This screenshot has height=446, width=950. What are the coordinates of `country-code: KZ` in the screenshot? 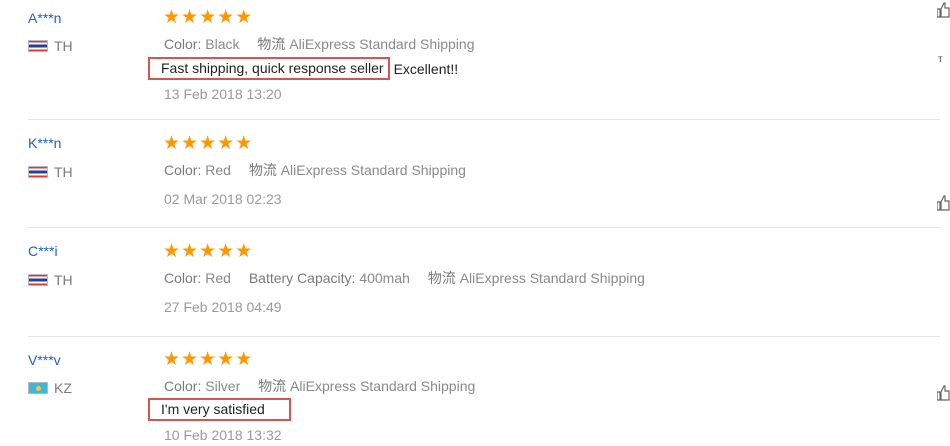 It's located at (63, 388).